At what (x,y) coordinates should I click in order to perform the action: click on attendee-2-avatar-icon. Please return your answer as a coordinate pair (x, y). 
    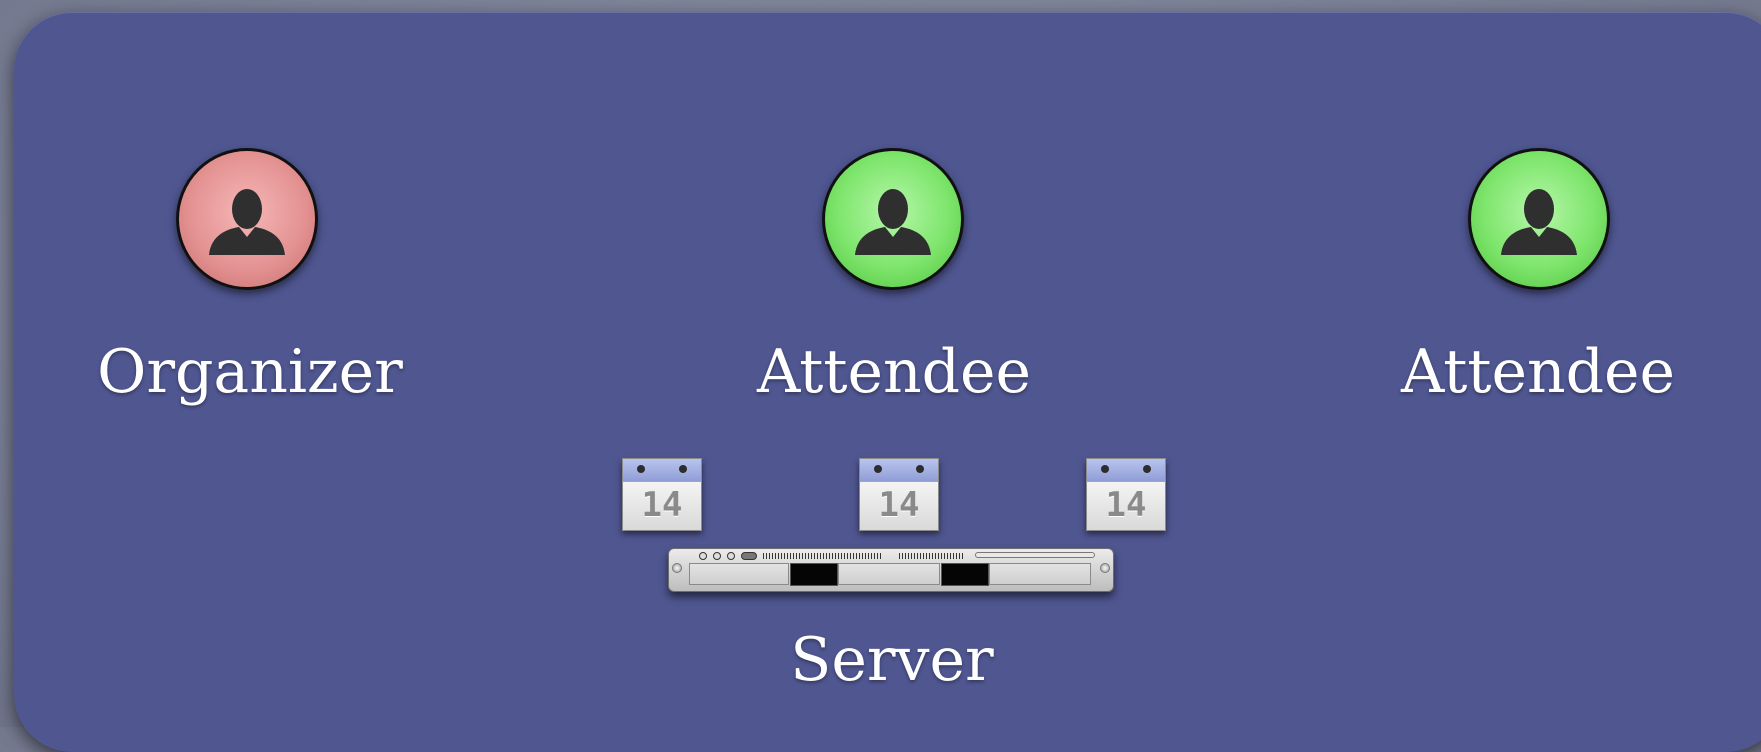
    Looking at the image, I should click on (1539, 219).